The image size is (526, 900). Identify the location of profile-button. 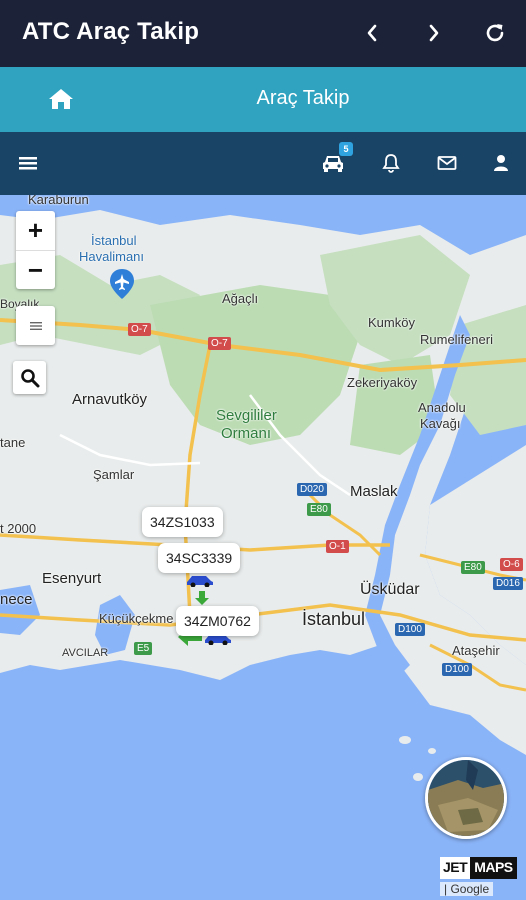
(501, 163).